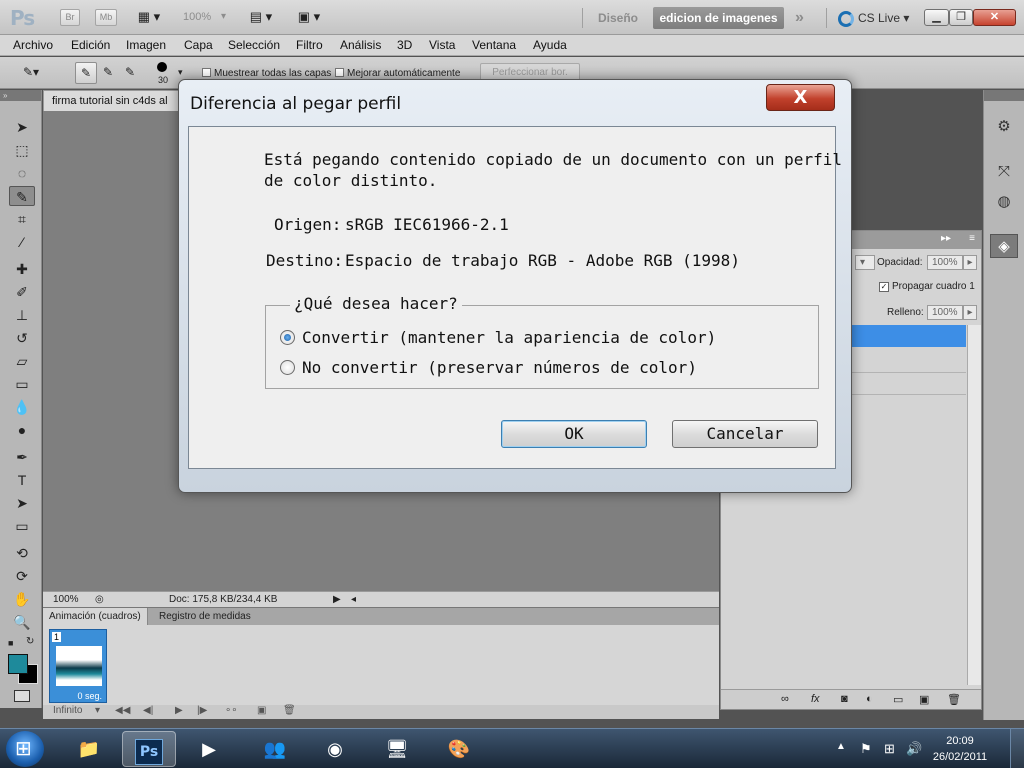 The width and height of the screenshot is (1024, 768). What do you see at coordinates (550, 45) in the screenshot?
I see `menu-ayuda: Ayuda` at bounding box center [550, 45].